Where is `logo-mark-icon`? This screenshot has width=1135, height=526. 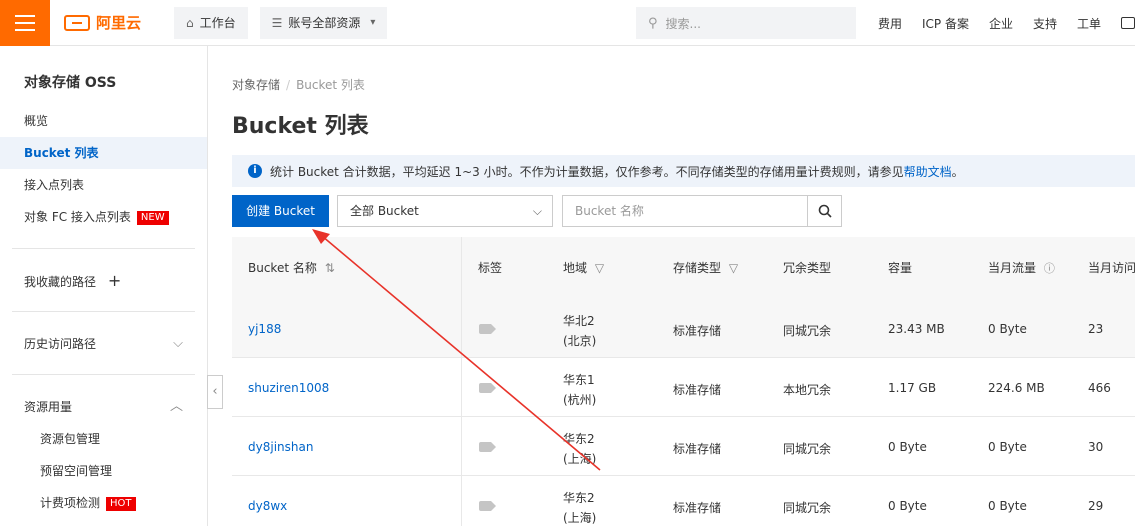 logo-mark-icon is located at coordinates (77, 22).